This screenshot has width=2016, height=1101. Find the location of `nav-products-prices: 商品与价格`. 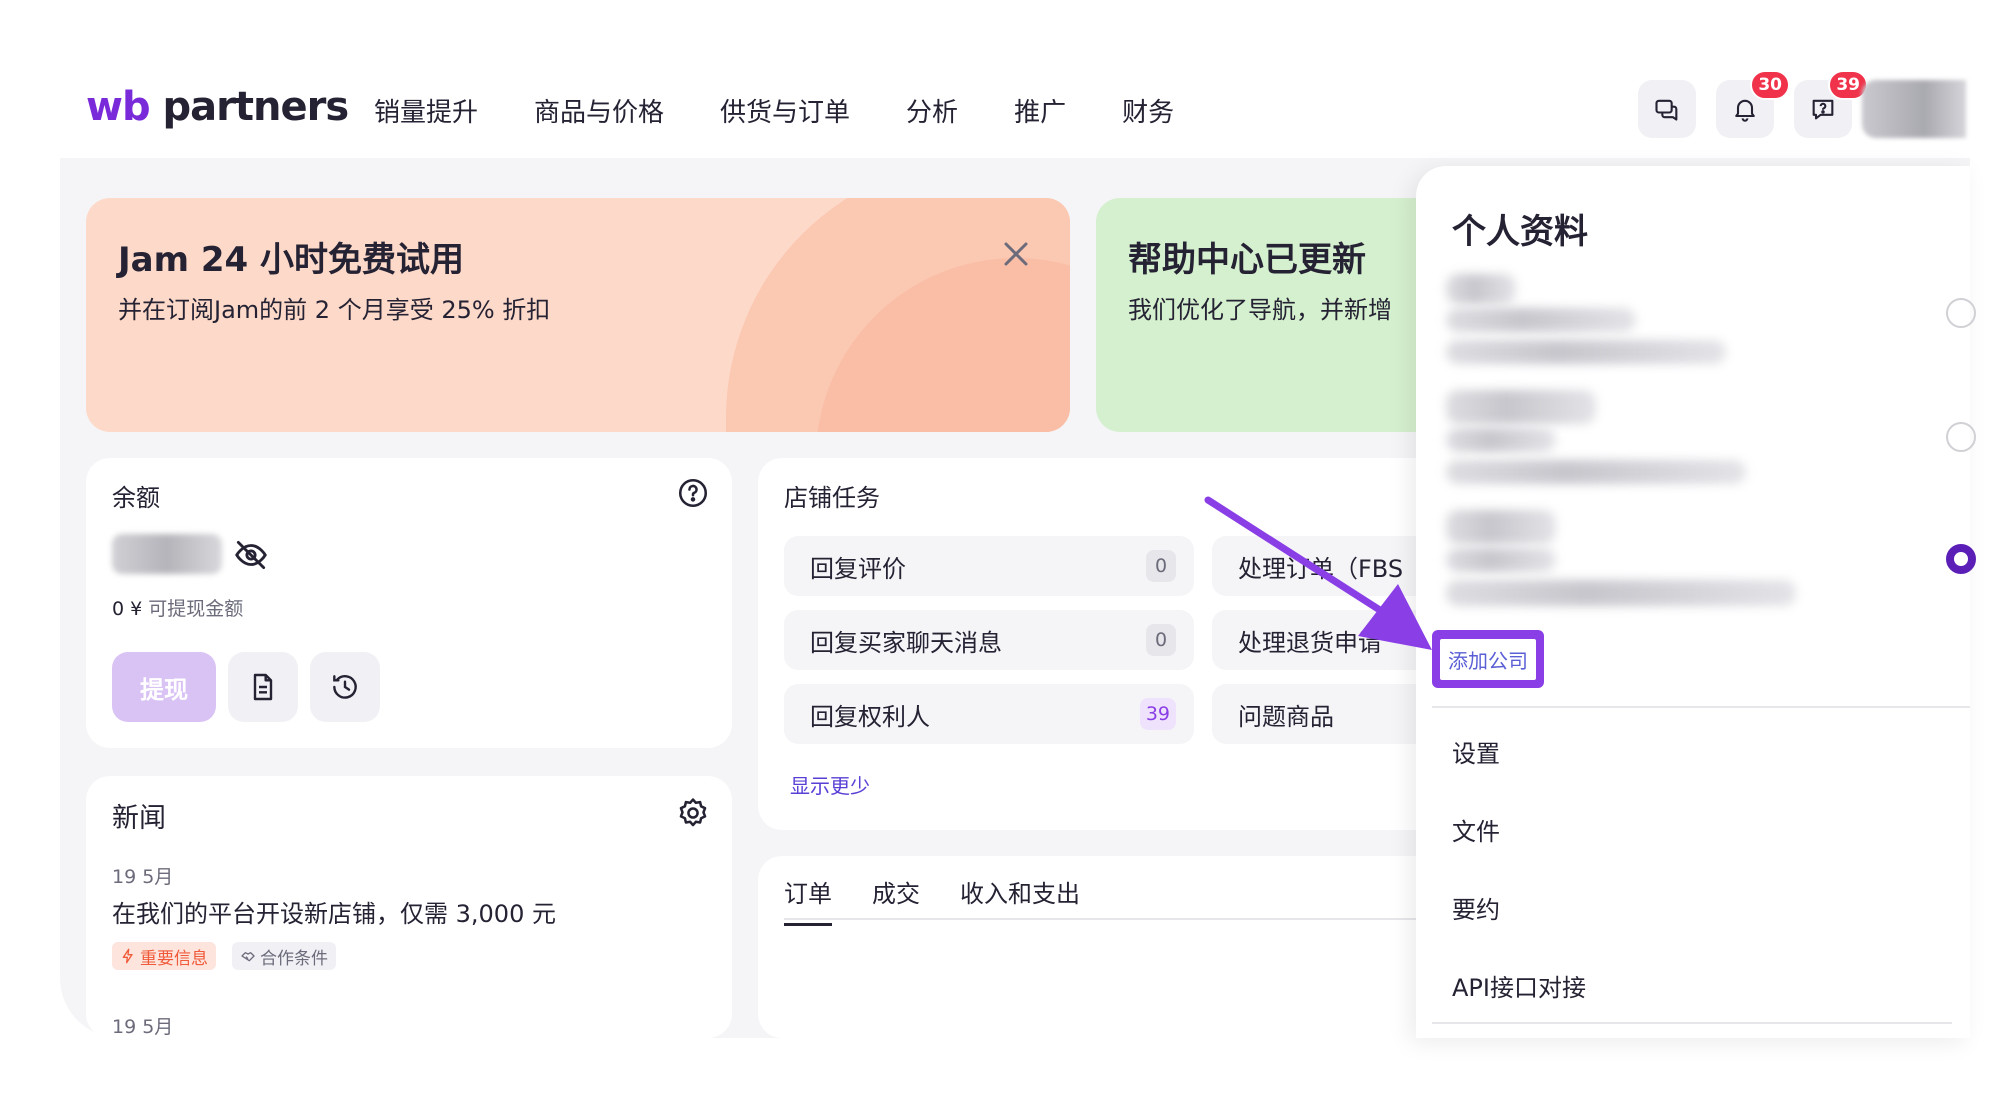

nav-products-prices: 商品与价格 is located at coordinates (599, 110).